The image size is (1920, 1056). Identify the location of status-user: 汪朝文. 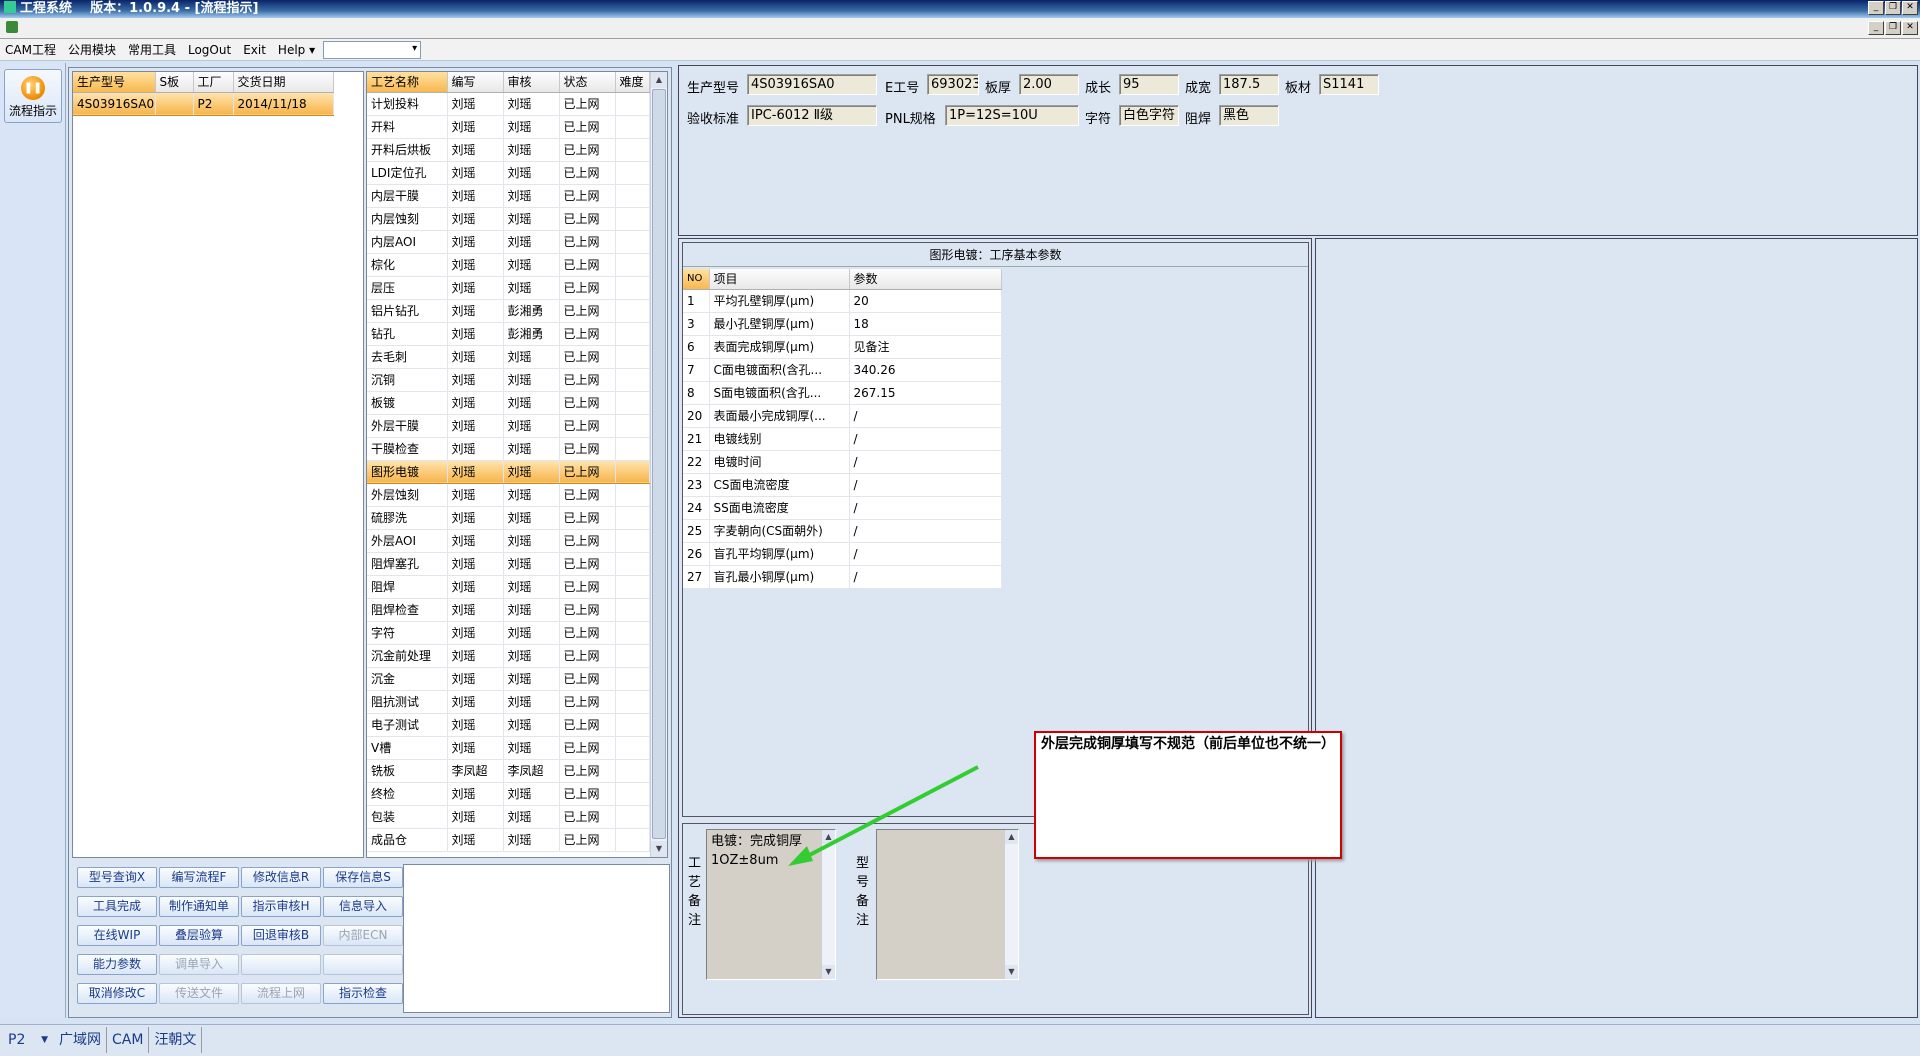
(176, 1040).